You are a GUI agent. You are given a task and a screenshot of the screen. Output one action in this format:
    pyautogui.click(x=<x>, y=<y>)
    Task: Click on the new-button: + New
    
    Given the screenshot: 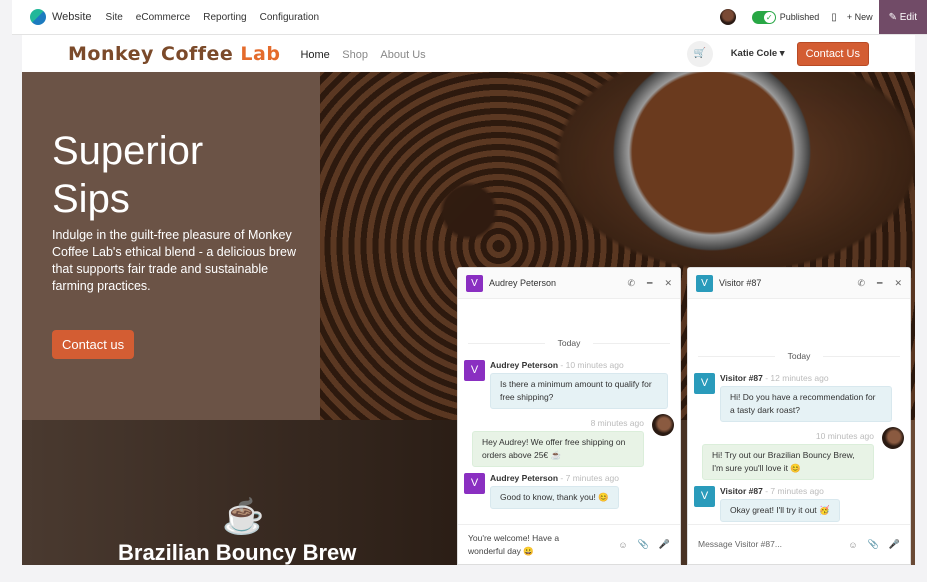 What is the action you would take?
    pyautogui.click(x=860, y=17)
    